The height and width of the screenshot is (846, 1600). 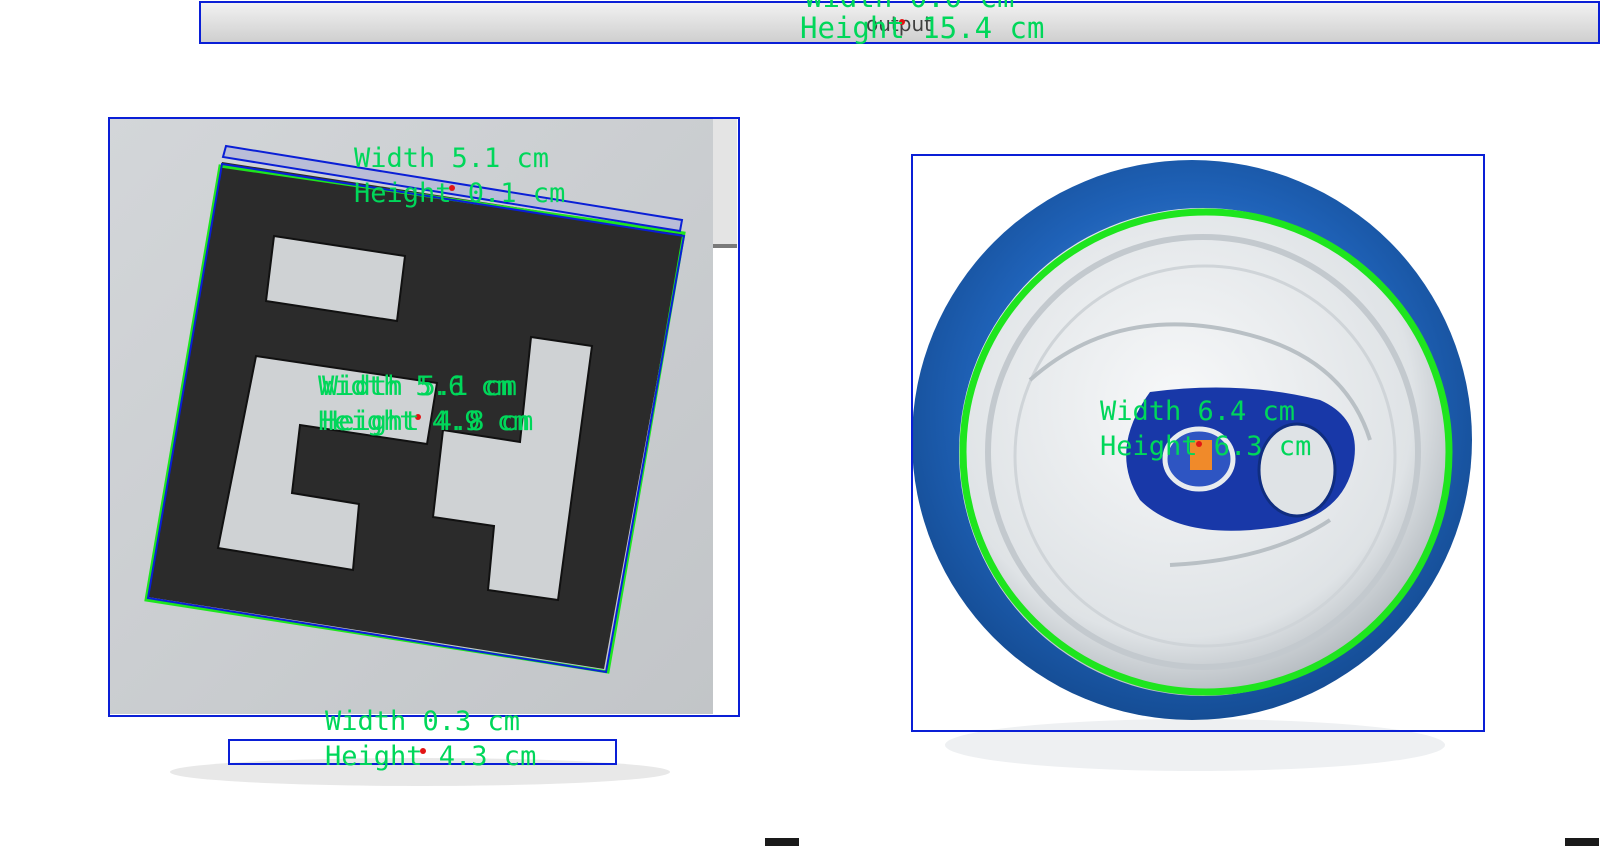 I want to click on can-shadow, so click(x=1195, y=745).